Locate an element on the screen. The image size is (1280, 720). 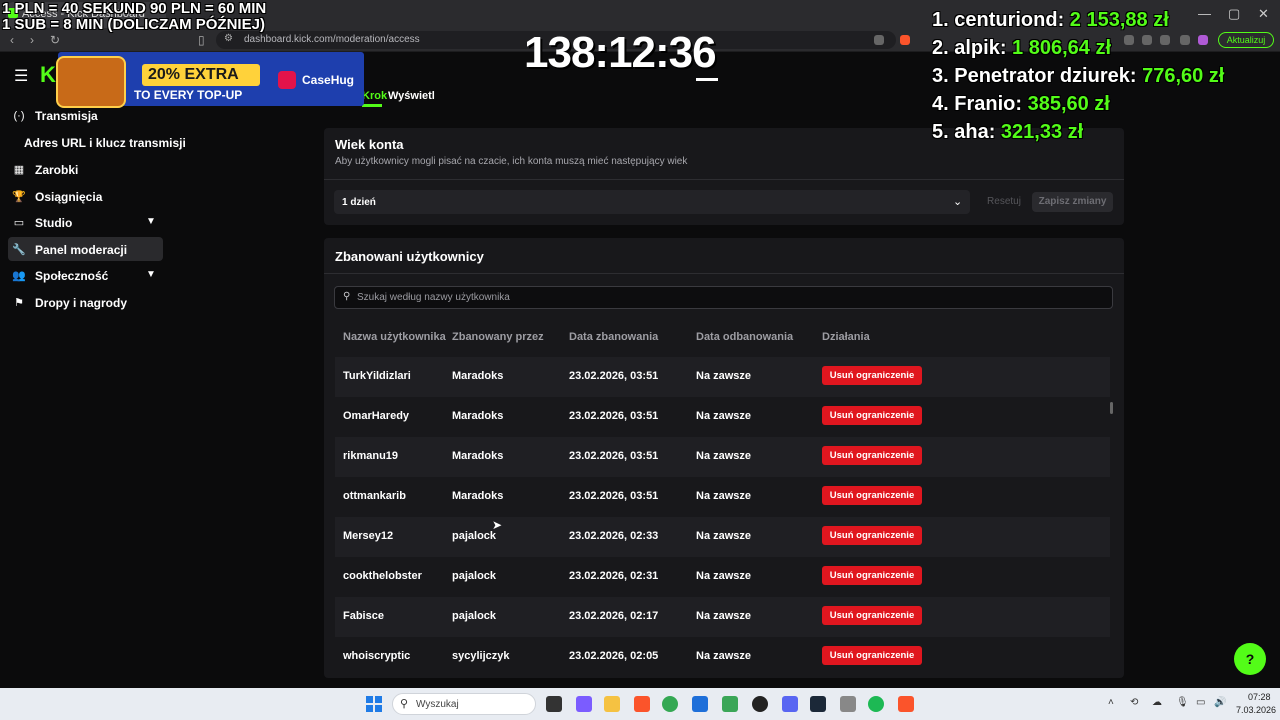
url-text: dashboard.kick.com/moderation/access is located at coordinates (332, 39).